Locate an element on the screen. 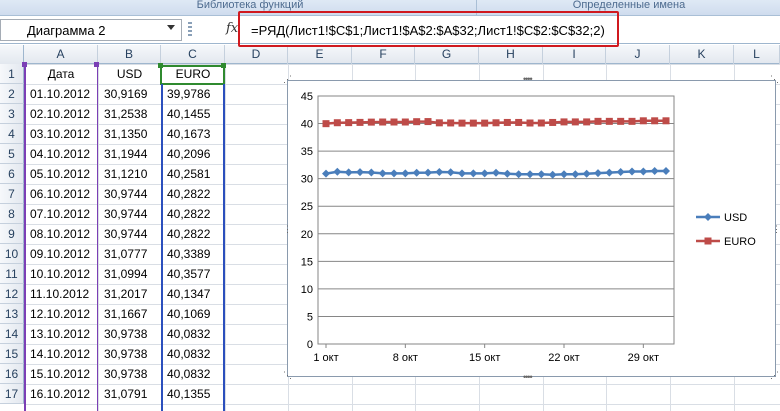 This screenshot has height=411, width=780. column-header-k: K is located at coordinates (702, 54).